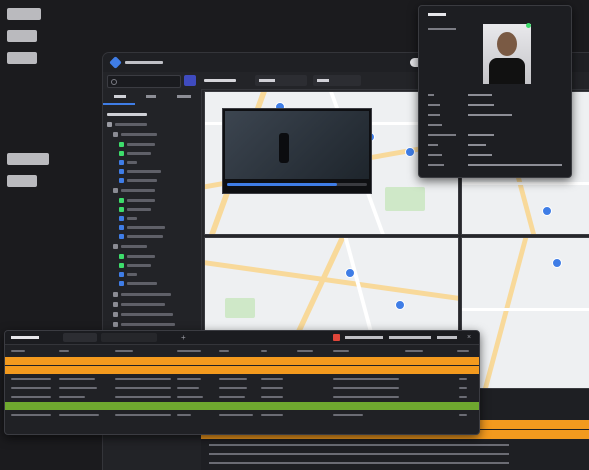  Describe the element at coordinates (447, 337) in the screenshot. I see `pause-button` at that location.